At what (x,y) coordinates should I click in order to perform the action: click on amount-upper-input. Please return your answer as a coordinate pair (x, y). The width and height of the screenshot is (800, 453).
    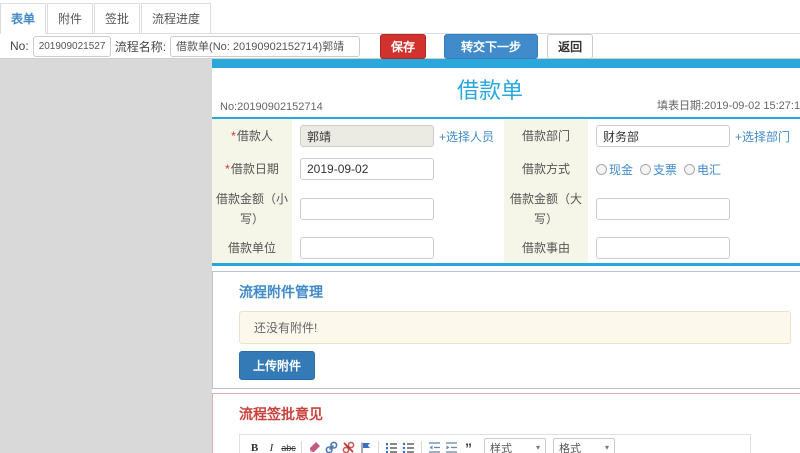
    Looking at the image, I should click on (663, 209).